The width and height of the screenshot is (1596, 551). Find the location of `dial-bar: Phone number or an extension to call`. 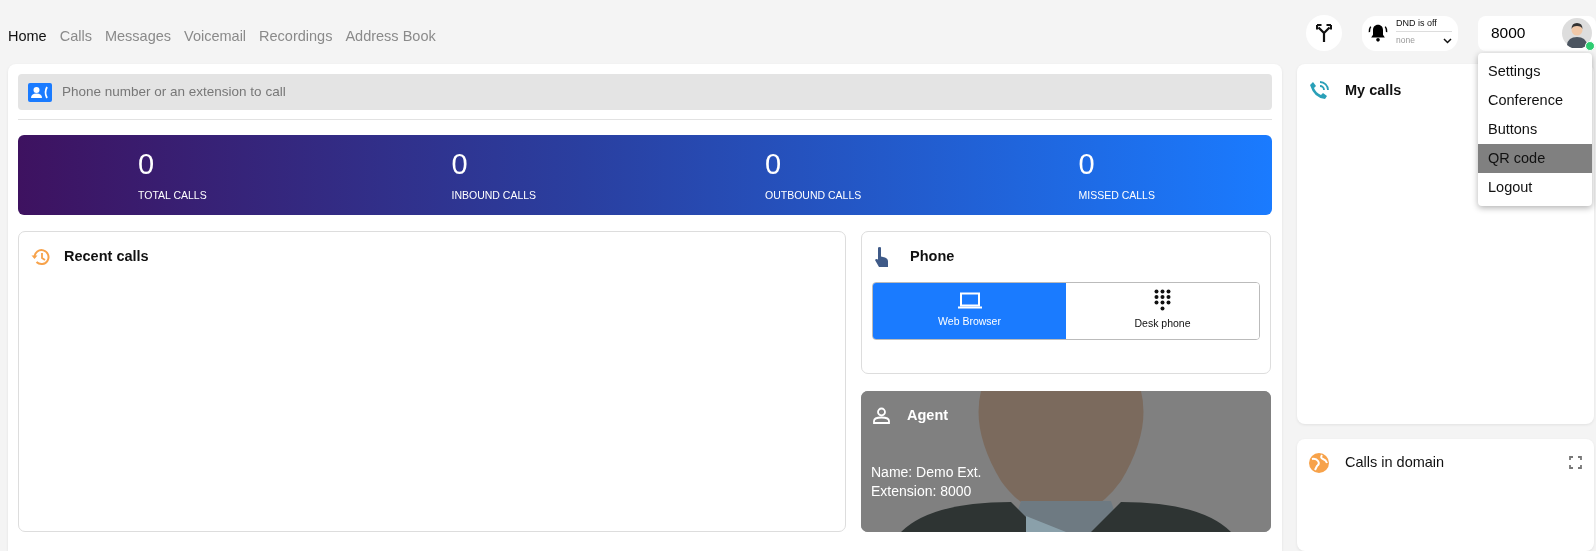

dial-bar: Phone number or an extension to call is located at coordinates (645, 92).